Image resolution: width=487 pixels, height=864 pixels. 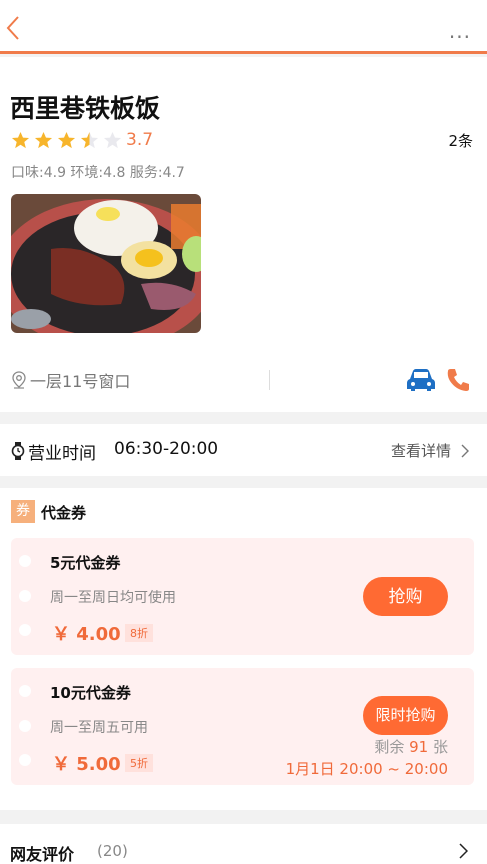 I want to click on back-chevron-icon, so click(x=13, y=28).